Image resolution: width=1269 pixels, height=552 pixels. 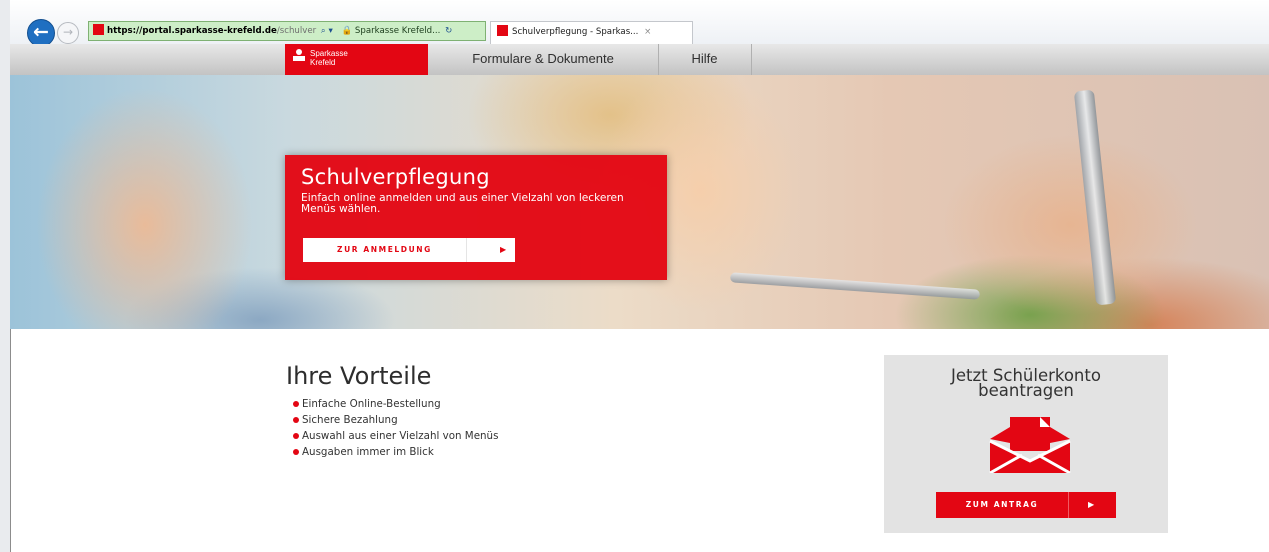 I want to click on forward-button: →, so click(x=68, y=33).